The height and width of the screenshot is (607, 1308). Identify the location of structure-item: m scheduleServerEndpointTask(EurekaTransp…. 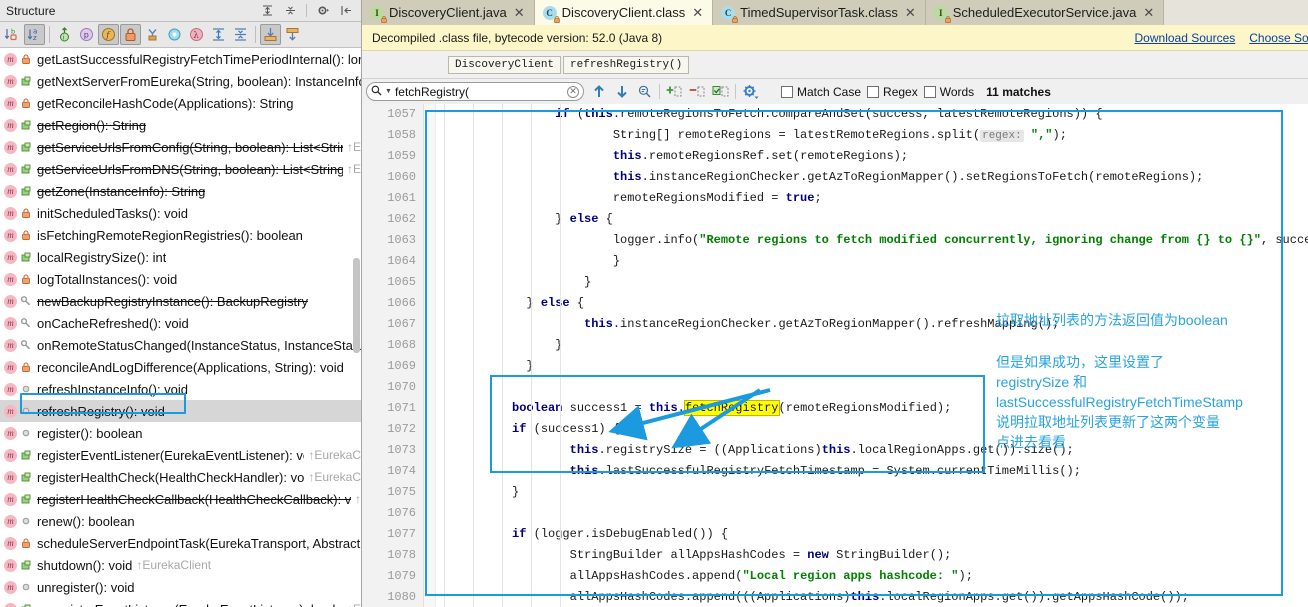
(180, 543).